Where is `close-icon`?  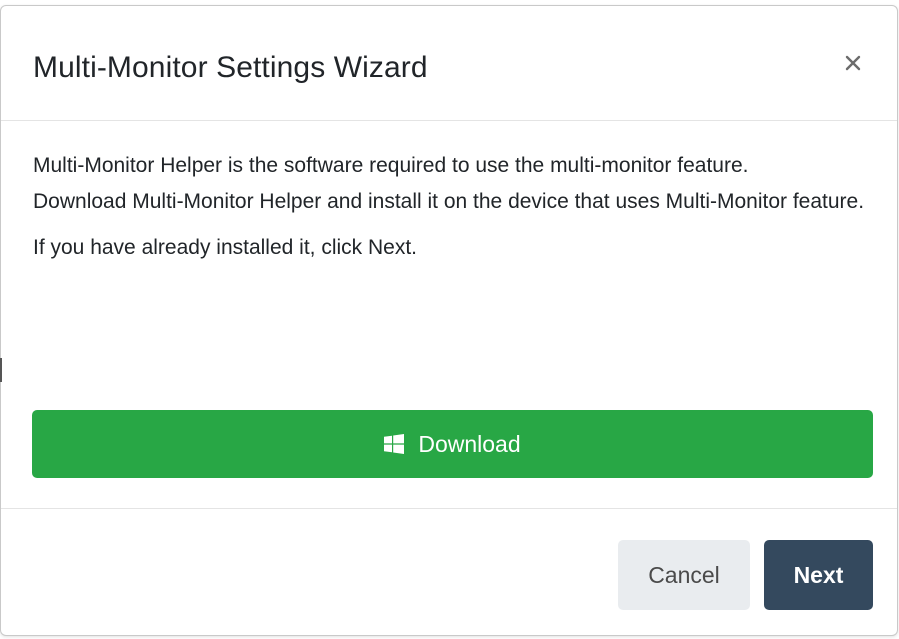
close-icon is located at coordinates (853, 63).